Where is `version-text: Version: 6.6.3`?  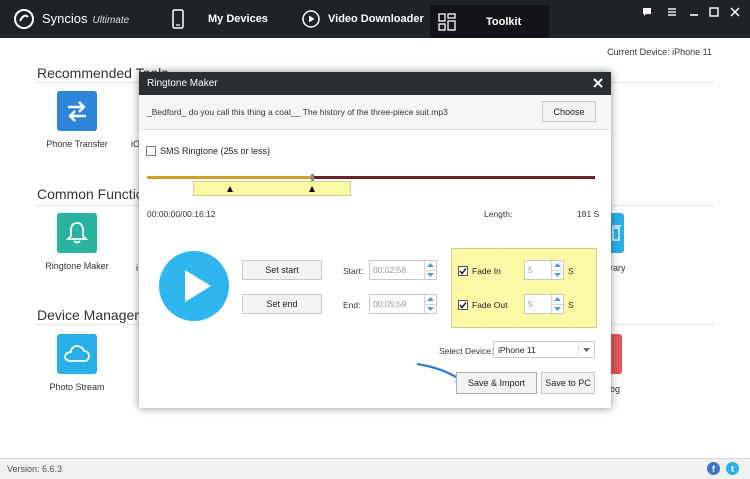 version-text: Version: 6.6.3 is located at coordinates (35, 469).